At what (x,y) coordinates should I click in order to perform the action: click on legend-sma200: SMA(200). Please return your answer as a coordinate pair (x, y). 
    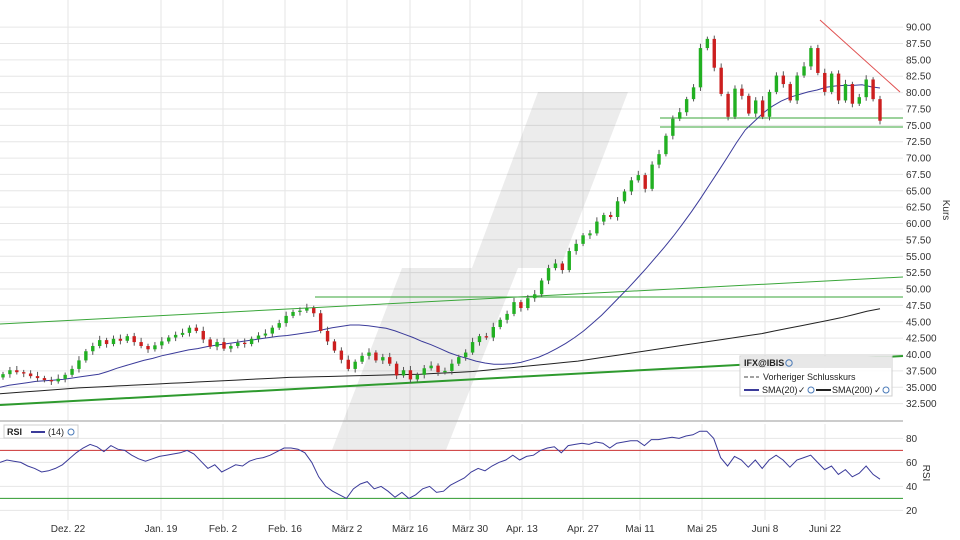
    Looking at the image, I should click on (852, 390).